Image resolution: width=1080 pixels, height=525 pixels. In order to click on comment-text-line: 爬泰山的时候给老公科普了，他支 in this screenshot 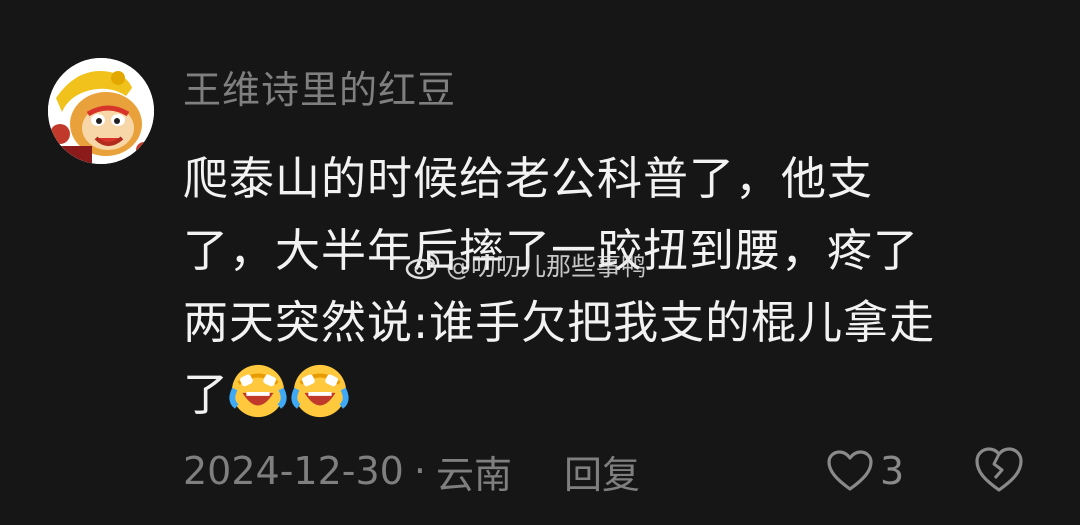, I will do `click(528, 178)`.